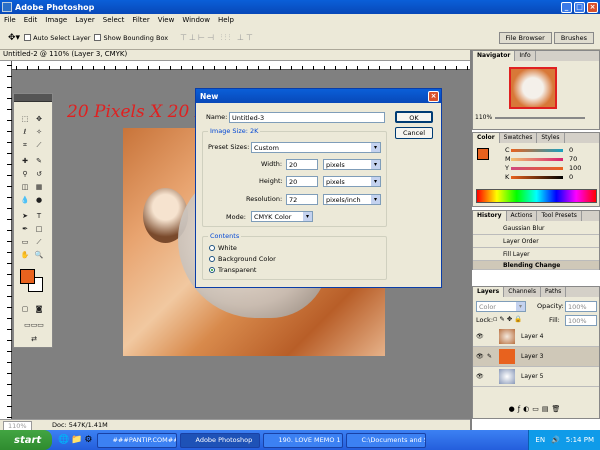  Describe the element at coordinates (166, 20) in the screenshot. I see `menu-view: View` at that location.